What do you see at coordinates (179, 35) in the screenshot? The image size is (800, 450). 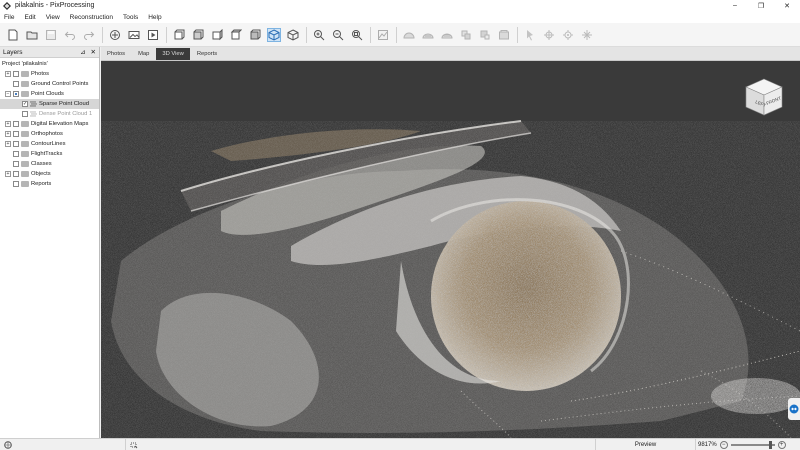 I see `view-front-icon` at bounding box center [179, 35].